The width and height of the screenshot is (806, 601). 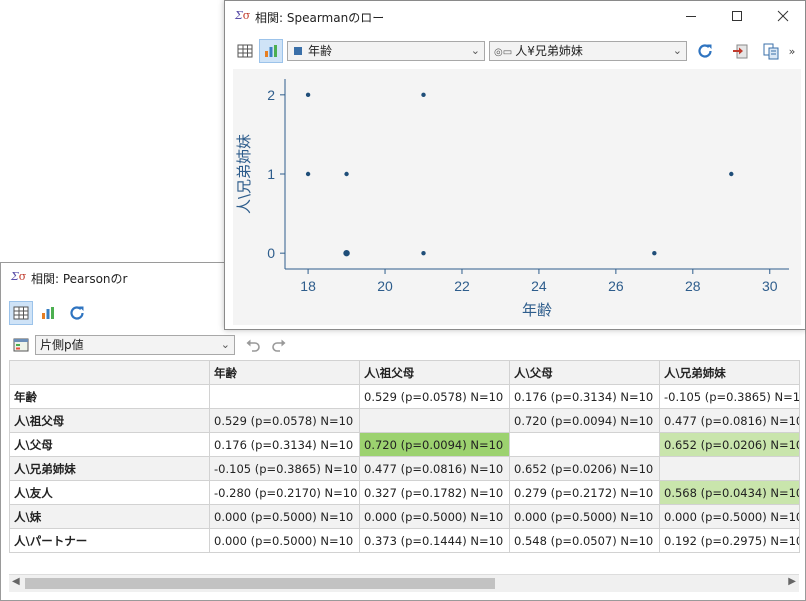 I want to click on spearman-titlebar: Σσ 相関: Spearmanのロー, so click(x=515, y=16).